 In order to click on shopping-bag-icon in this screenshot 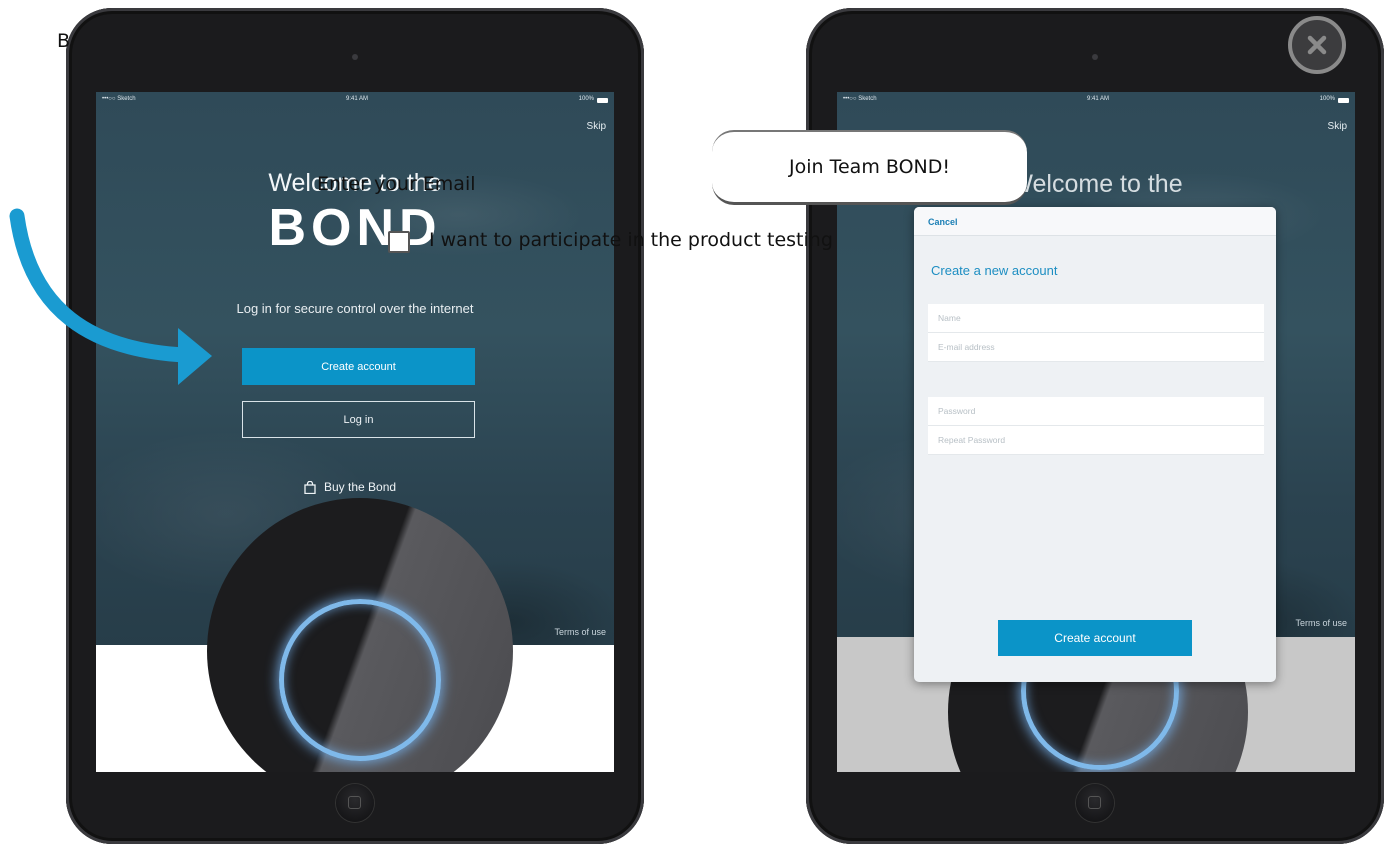, I will do `click(310, 487)`.